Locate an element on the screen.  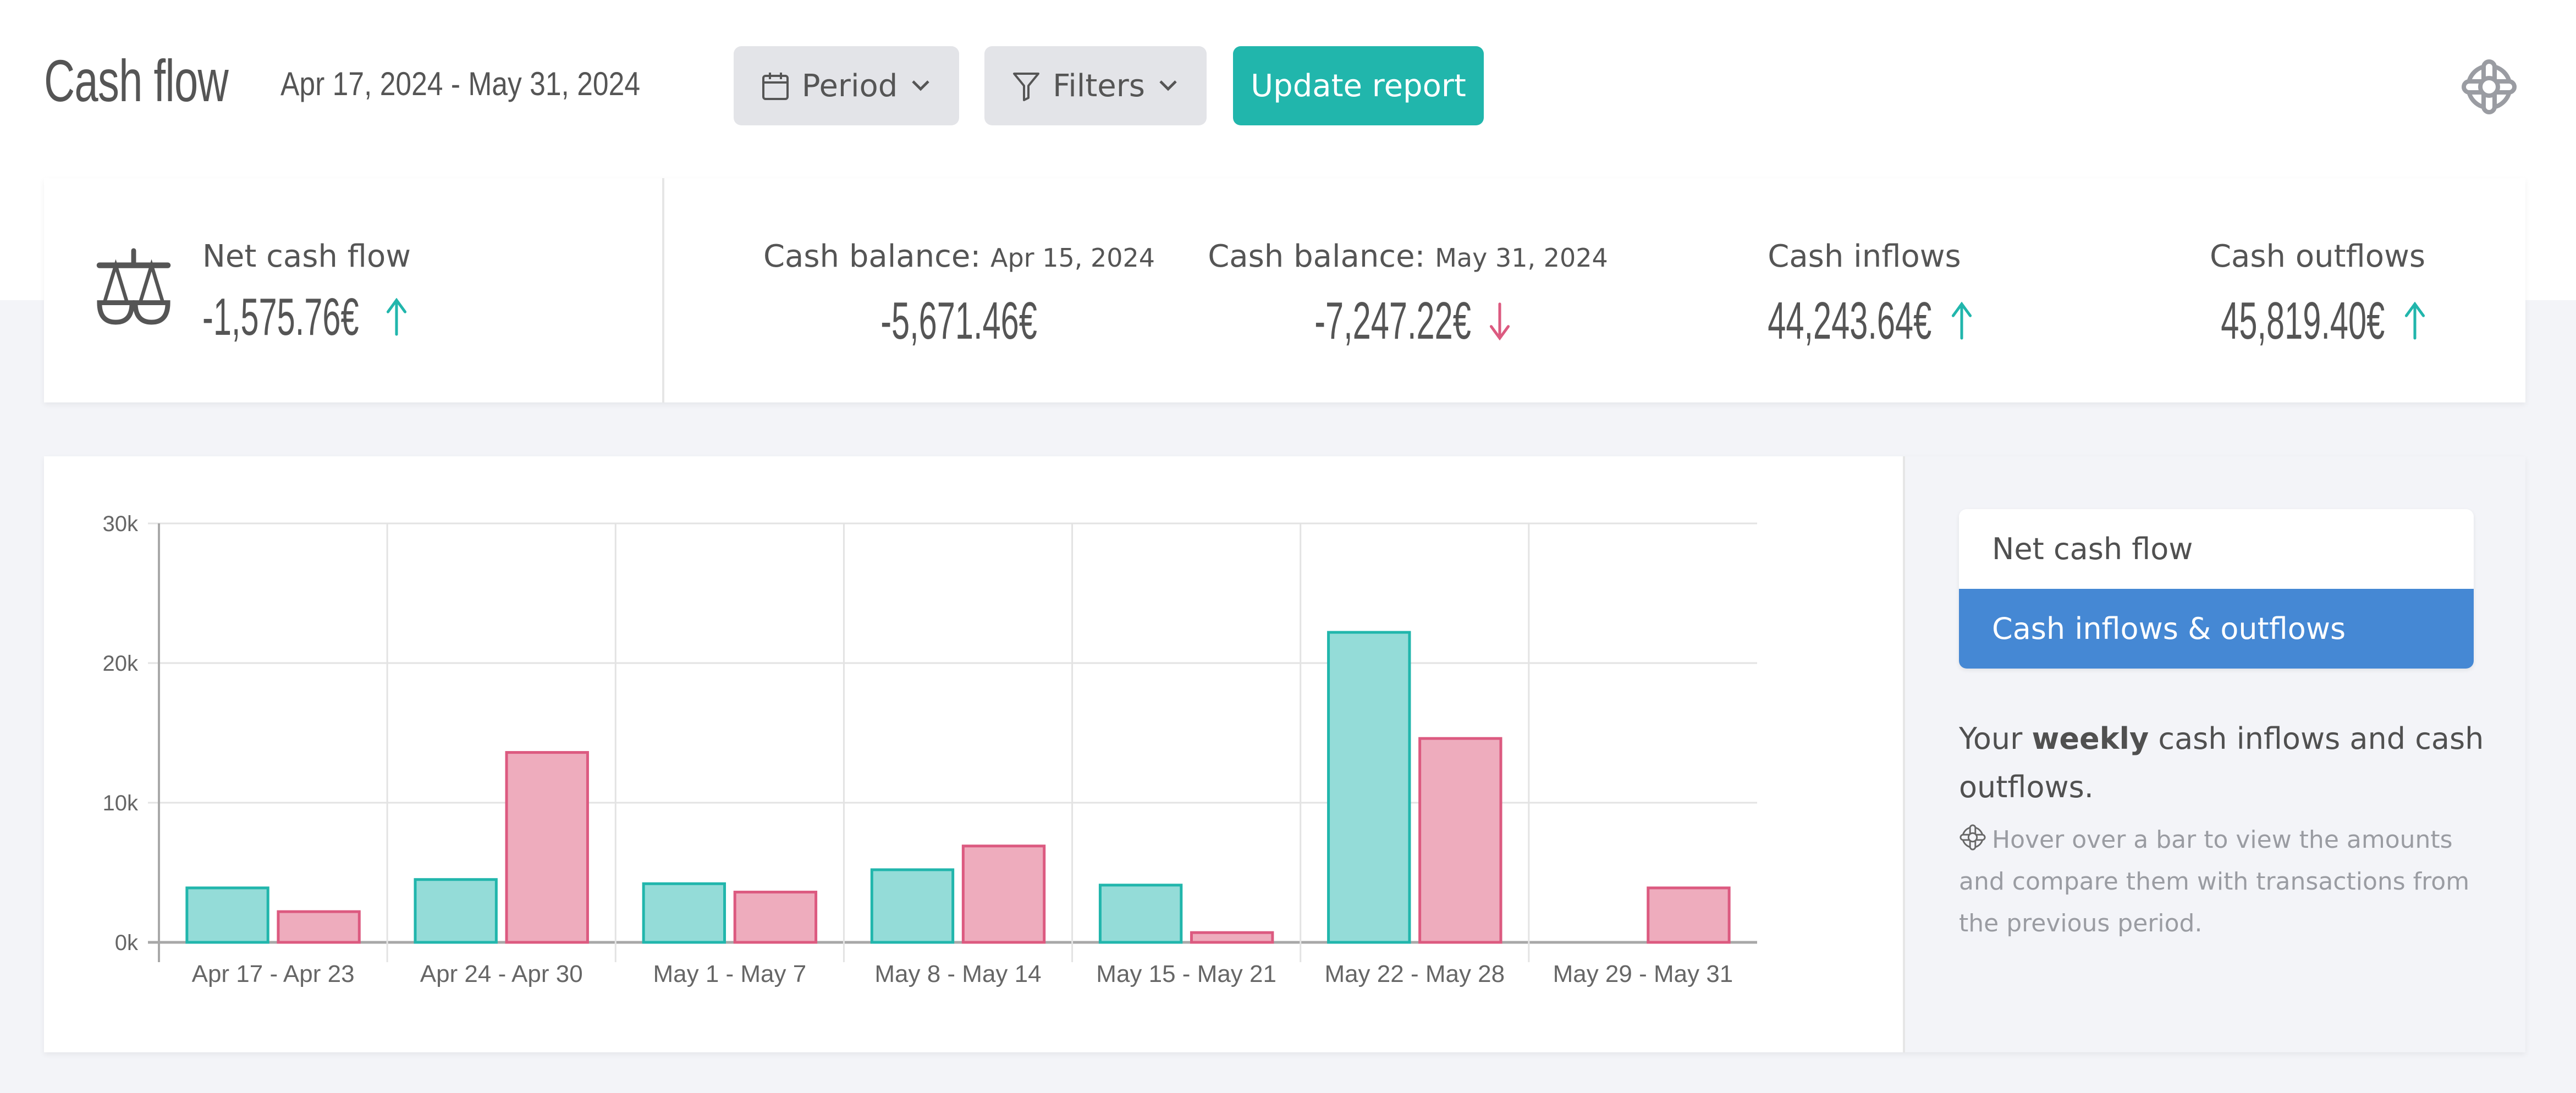
outflows-label: Cash outflows is located at coordinates (2317, 256).